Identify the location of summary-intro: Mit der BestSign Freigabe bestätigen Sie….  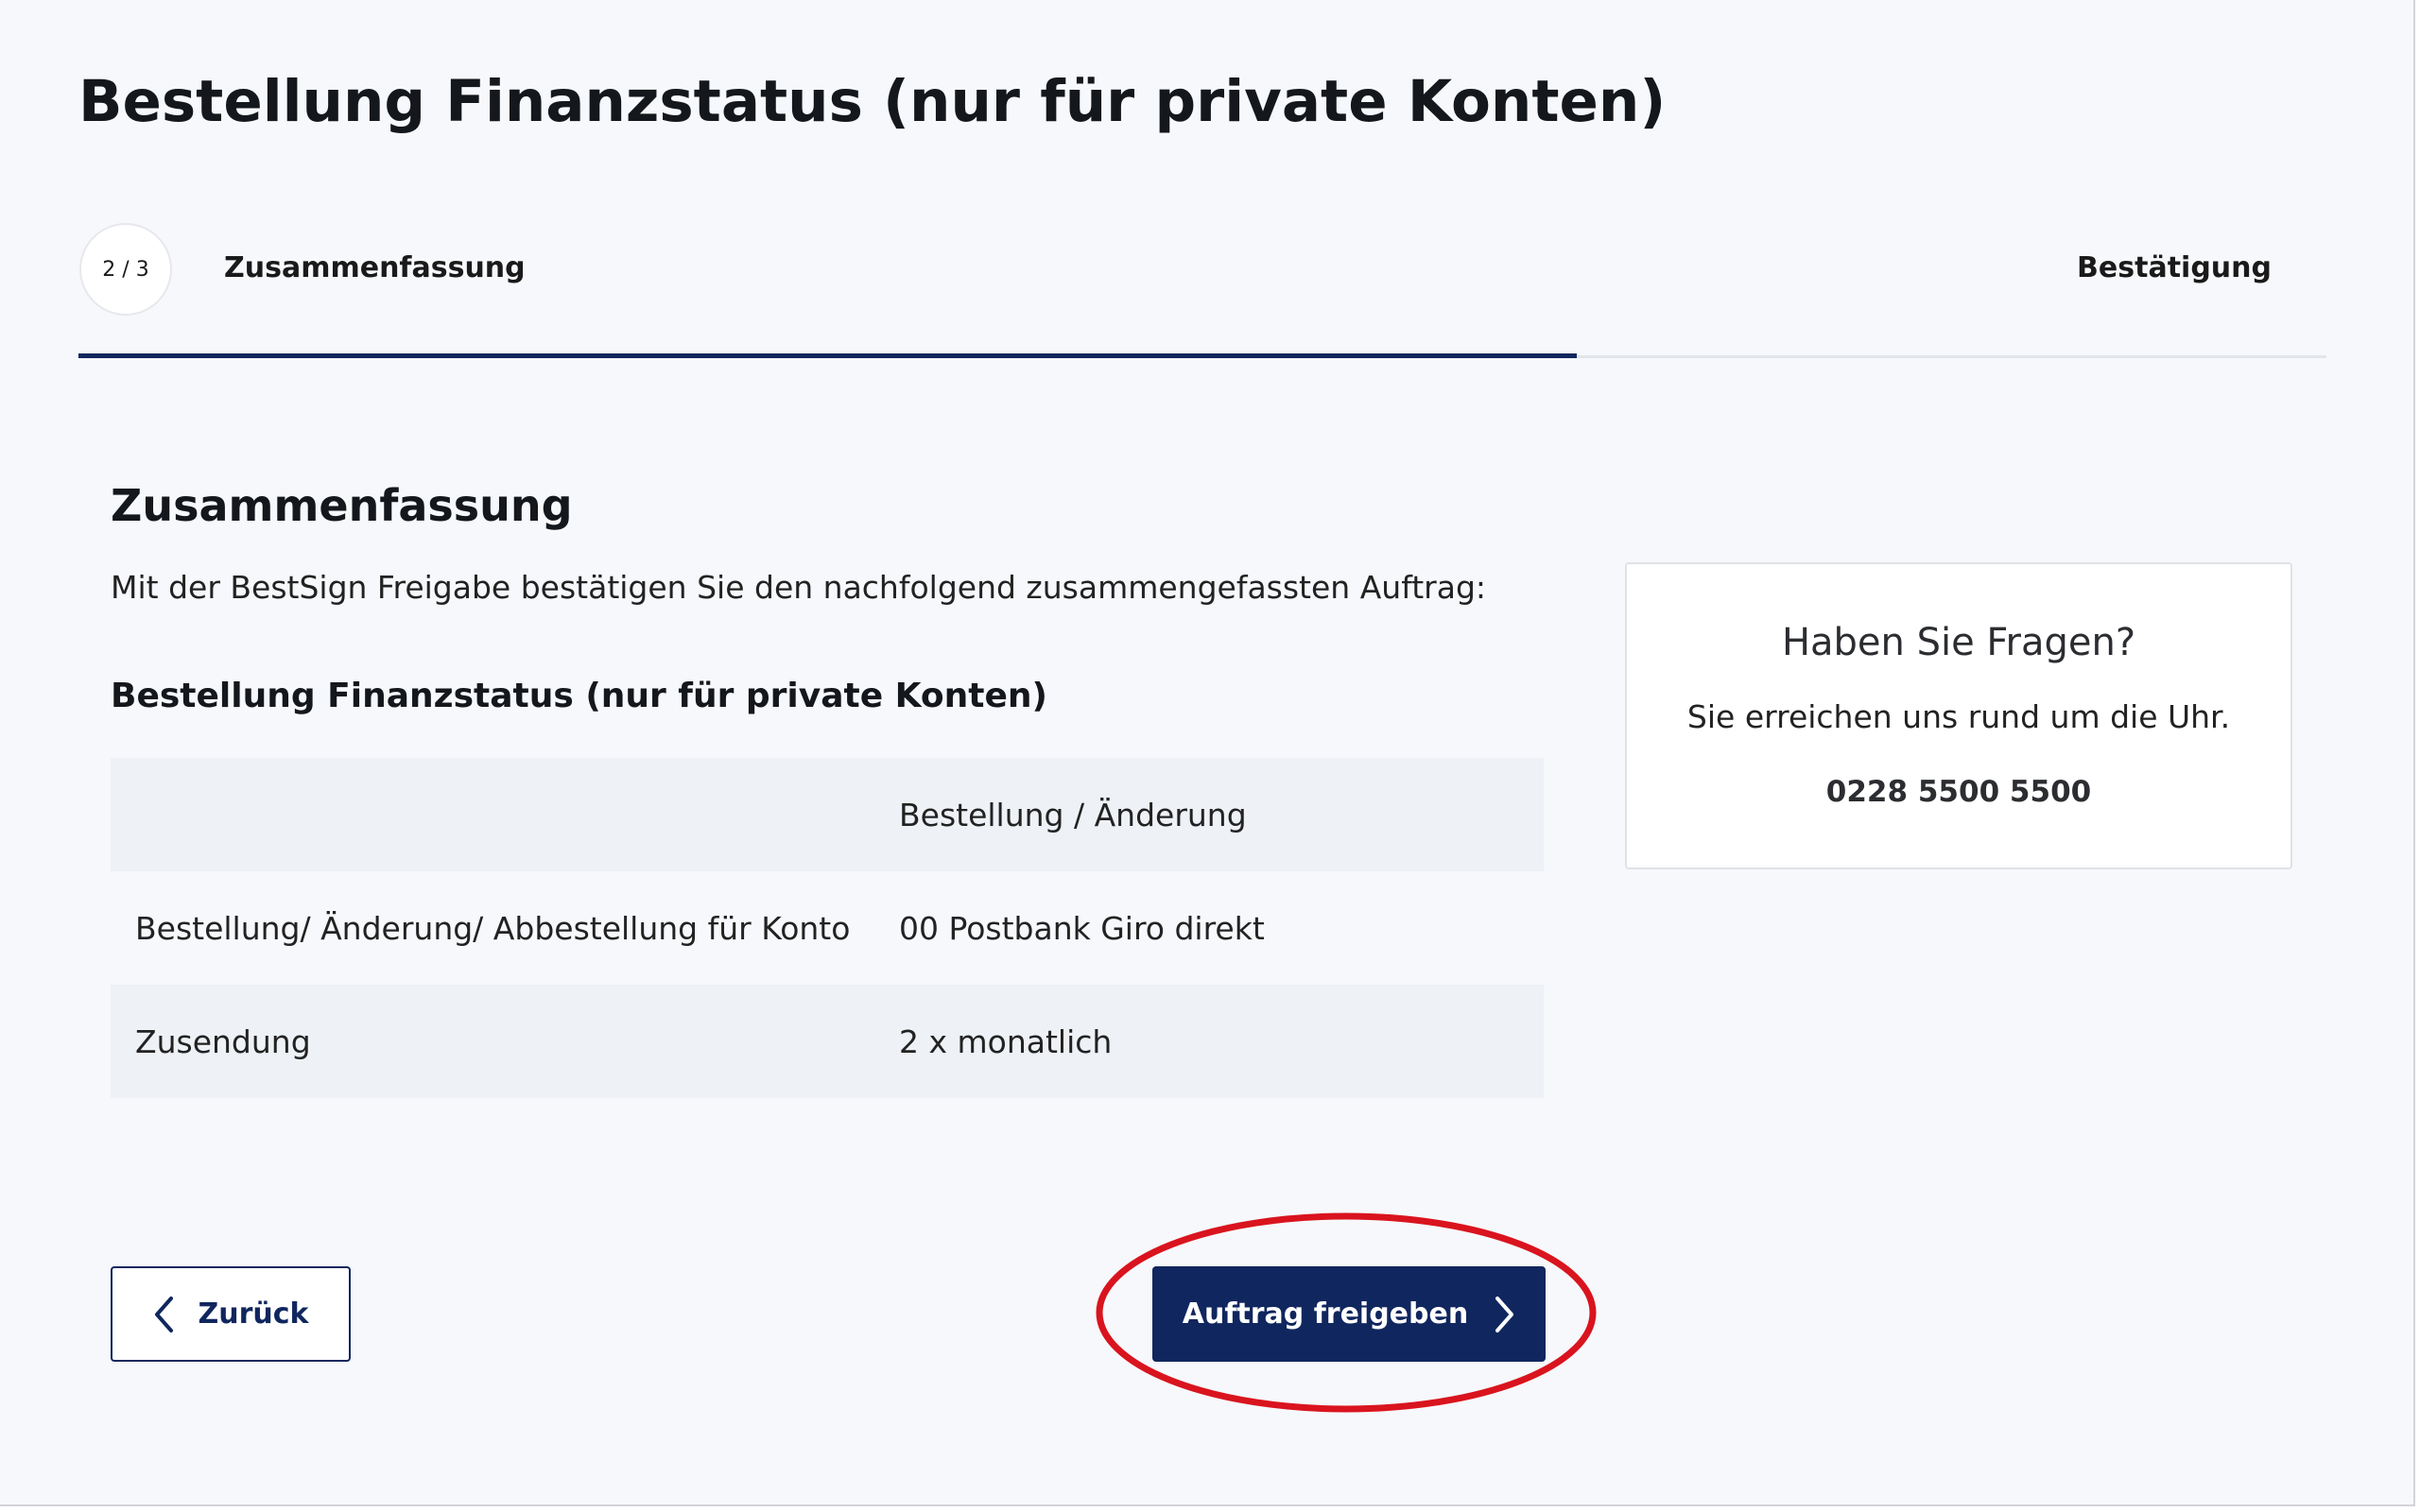
(799, 587).